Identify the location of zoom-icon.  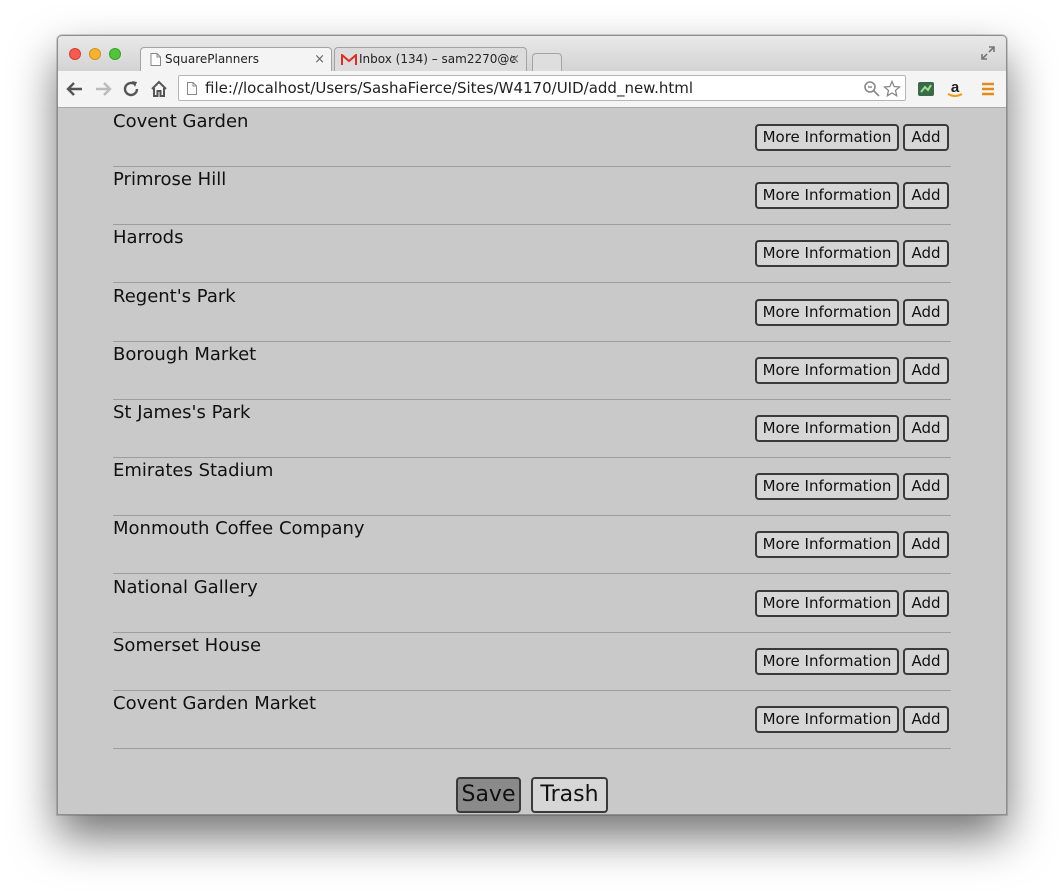
(872, 89).